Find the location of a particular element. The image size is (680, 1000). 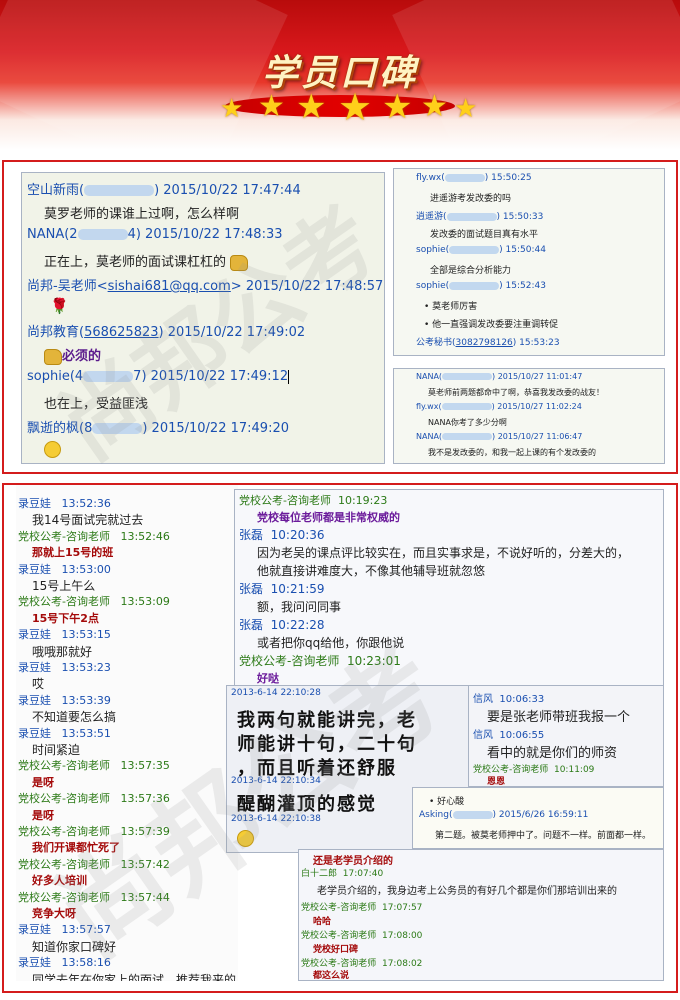

chat-message: 必须的 is located at coordinates (72, 355).